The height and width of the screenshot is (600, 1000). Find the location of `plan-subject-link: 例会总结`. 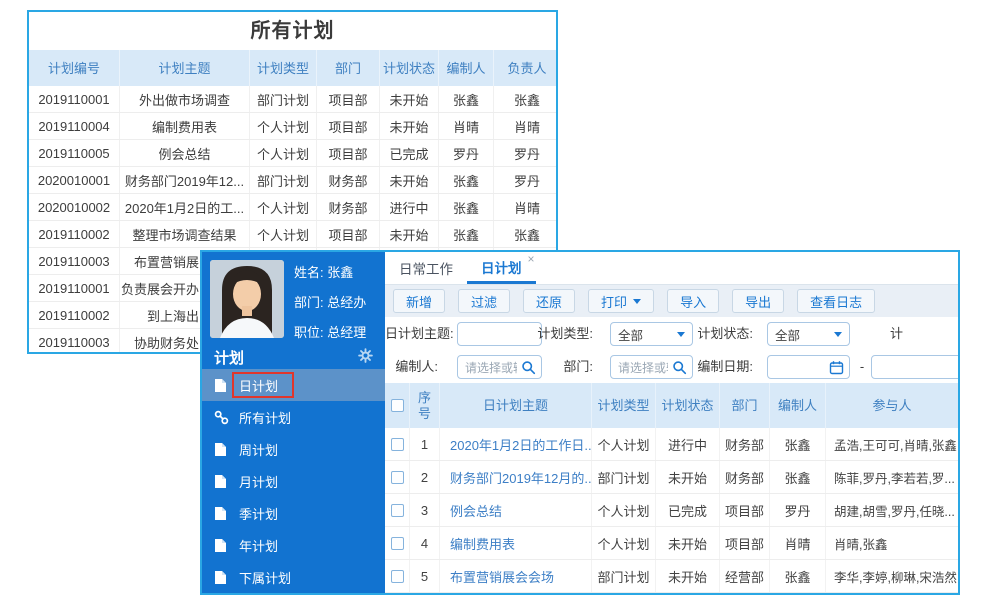

plan-subject-link: 例会总结 is located at coordinates (516, 510).